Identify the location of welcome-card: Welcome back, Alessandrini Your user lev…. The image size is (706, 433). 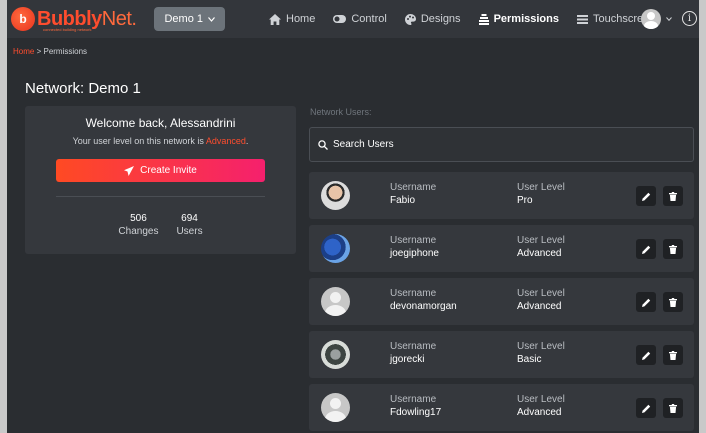
(160, 180).